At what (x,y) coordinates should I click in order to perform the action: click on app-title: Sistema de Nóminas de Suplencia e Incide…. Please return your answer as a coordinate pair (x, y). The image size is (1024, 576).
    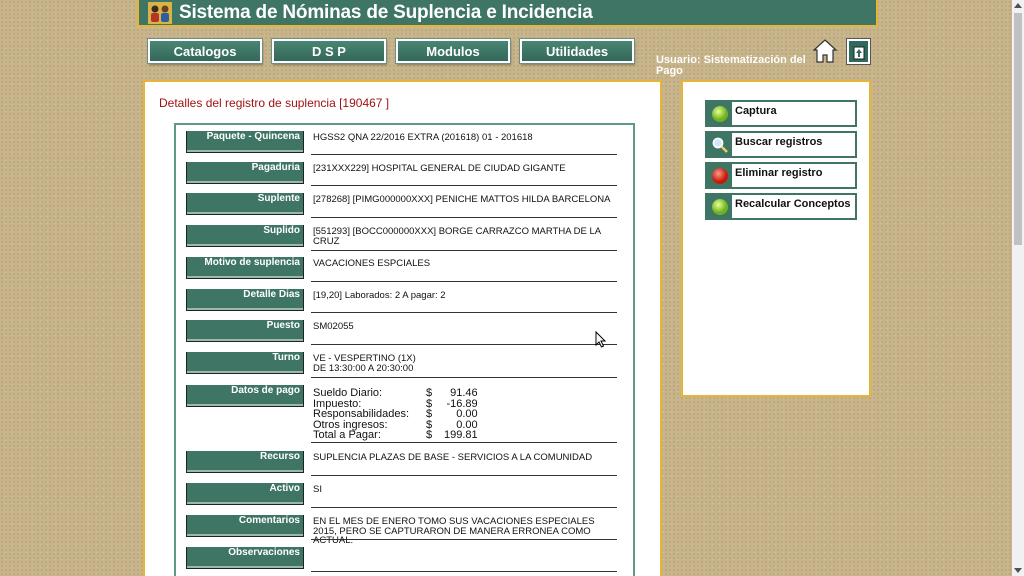
    Looking at the image, I should click on (386, 12).